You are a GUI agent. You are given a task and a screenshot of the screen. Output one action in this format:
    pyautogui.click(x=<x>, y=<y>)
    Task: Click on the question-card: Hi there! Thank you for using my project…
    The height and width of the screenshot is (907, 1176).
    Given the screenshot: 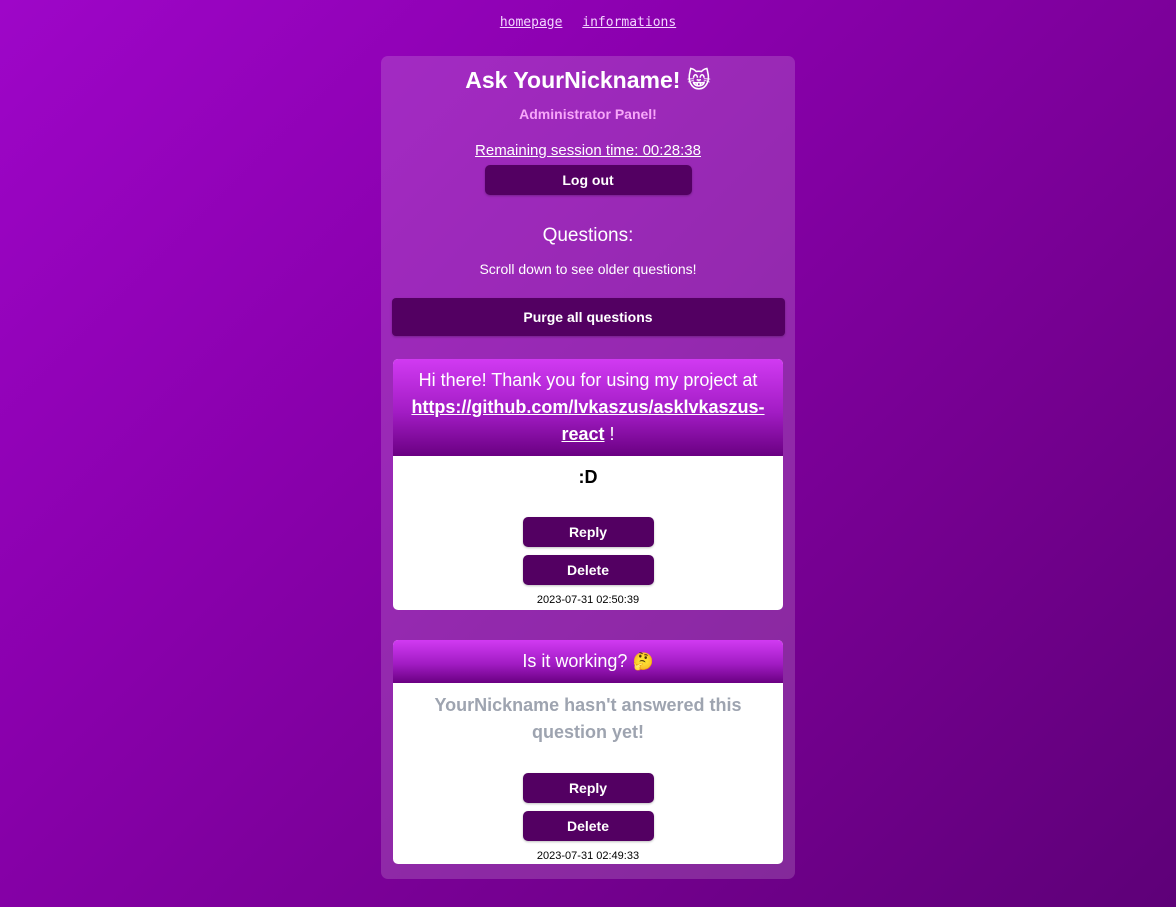 What is the action you would take?
    pyautogui.click(x=588, y=484)
    